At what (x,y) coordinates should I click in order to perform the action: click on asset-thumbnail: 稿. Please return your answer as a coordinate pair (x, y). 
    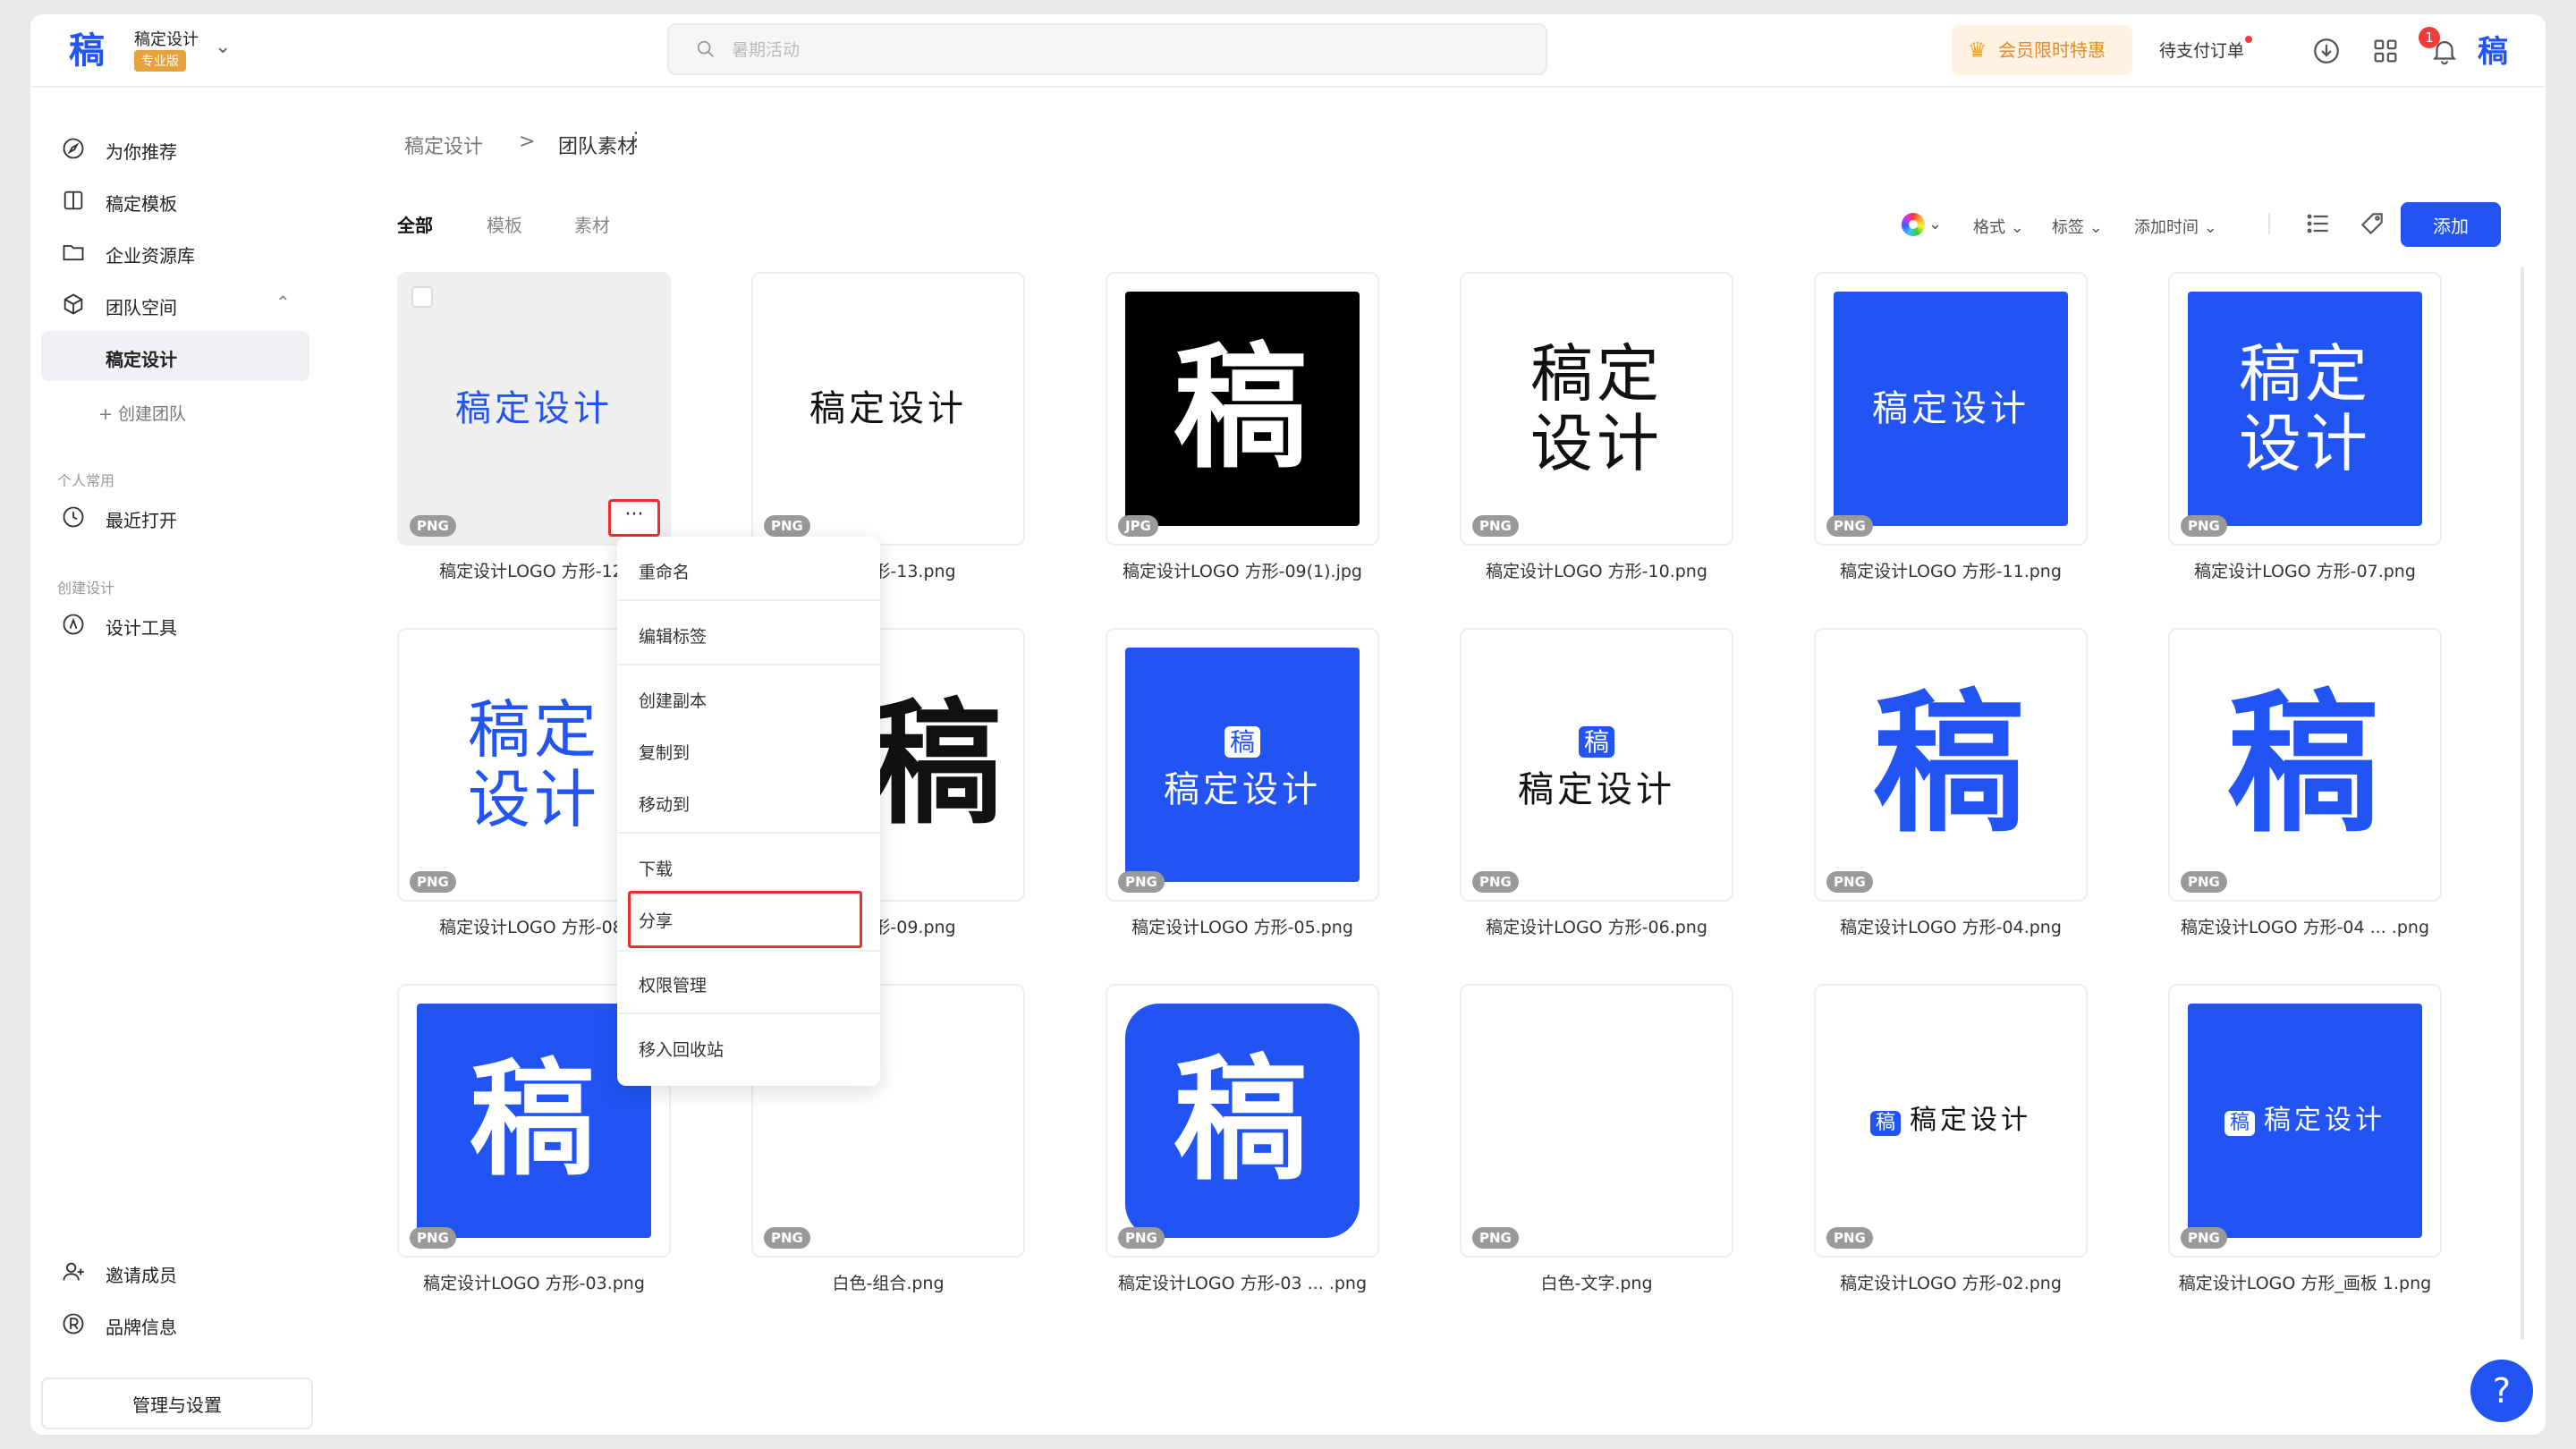
    Looking at the image, I should click on (1242, 1121).